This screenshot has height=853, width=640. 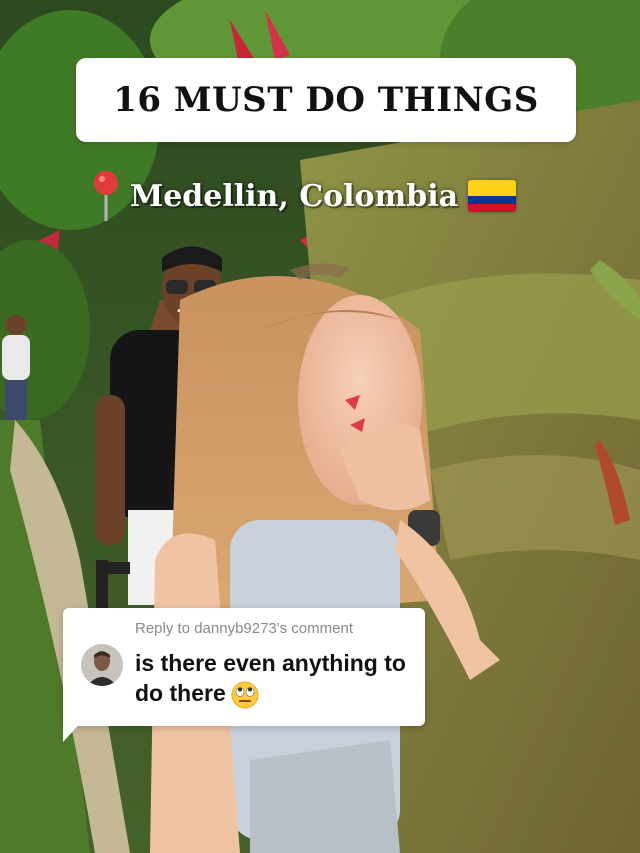 I want to click on comment-bubble-tail, so click(x=74, y=730).